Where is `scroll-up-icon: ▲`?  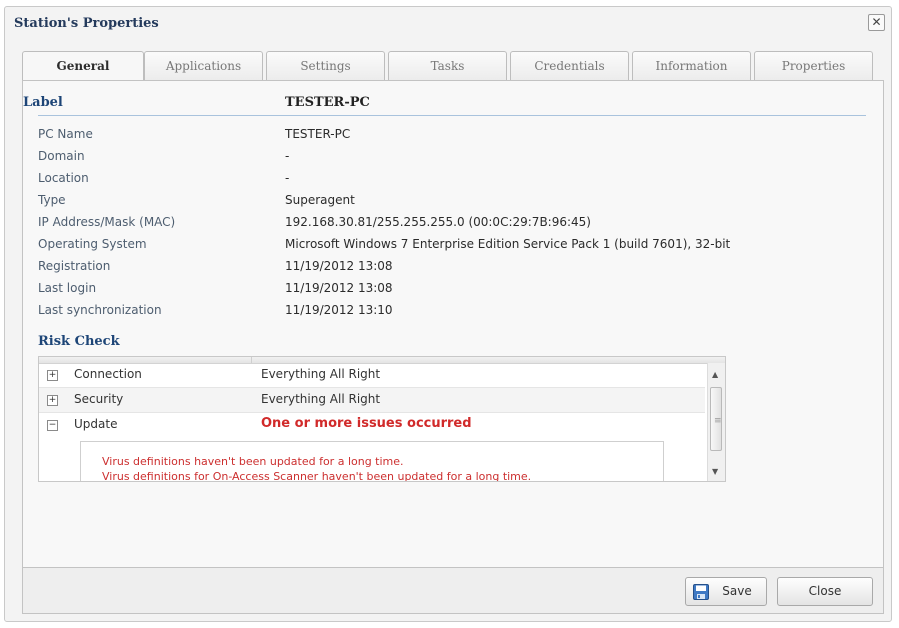 scroll-up-icon: ▲ is located at coordinates (715, 374).